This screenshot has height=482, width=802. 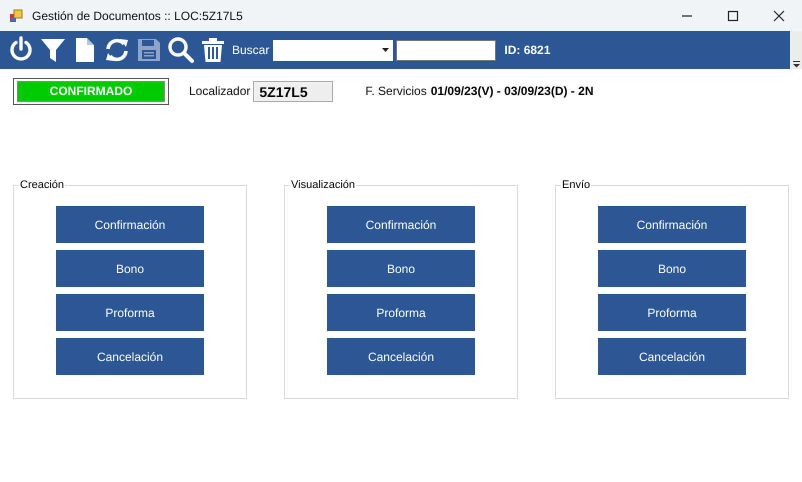 I want to click on refresh-icon, so click(x=117, y=50).